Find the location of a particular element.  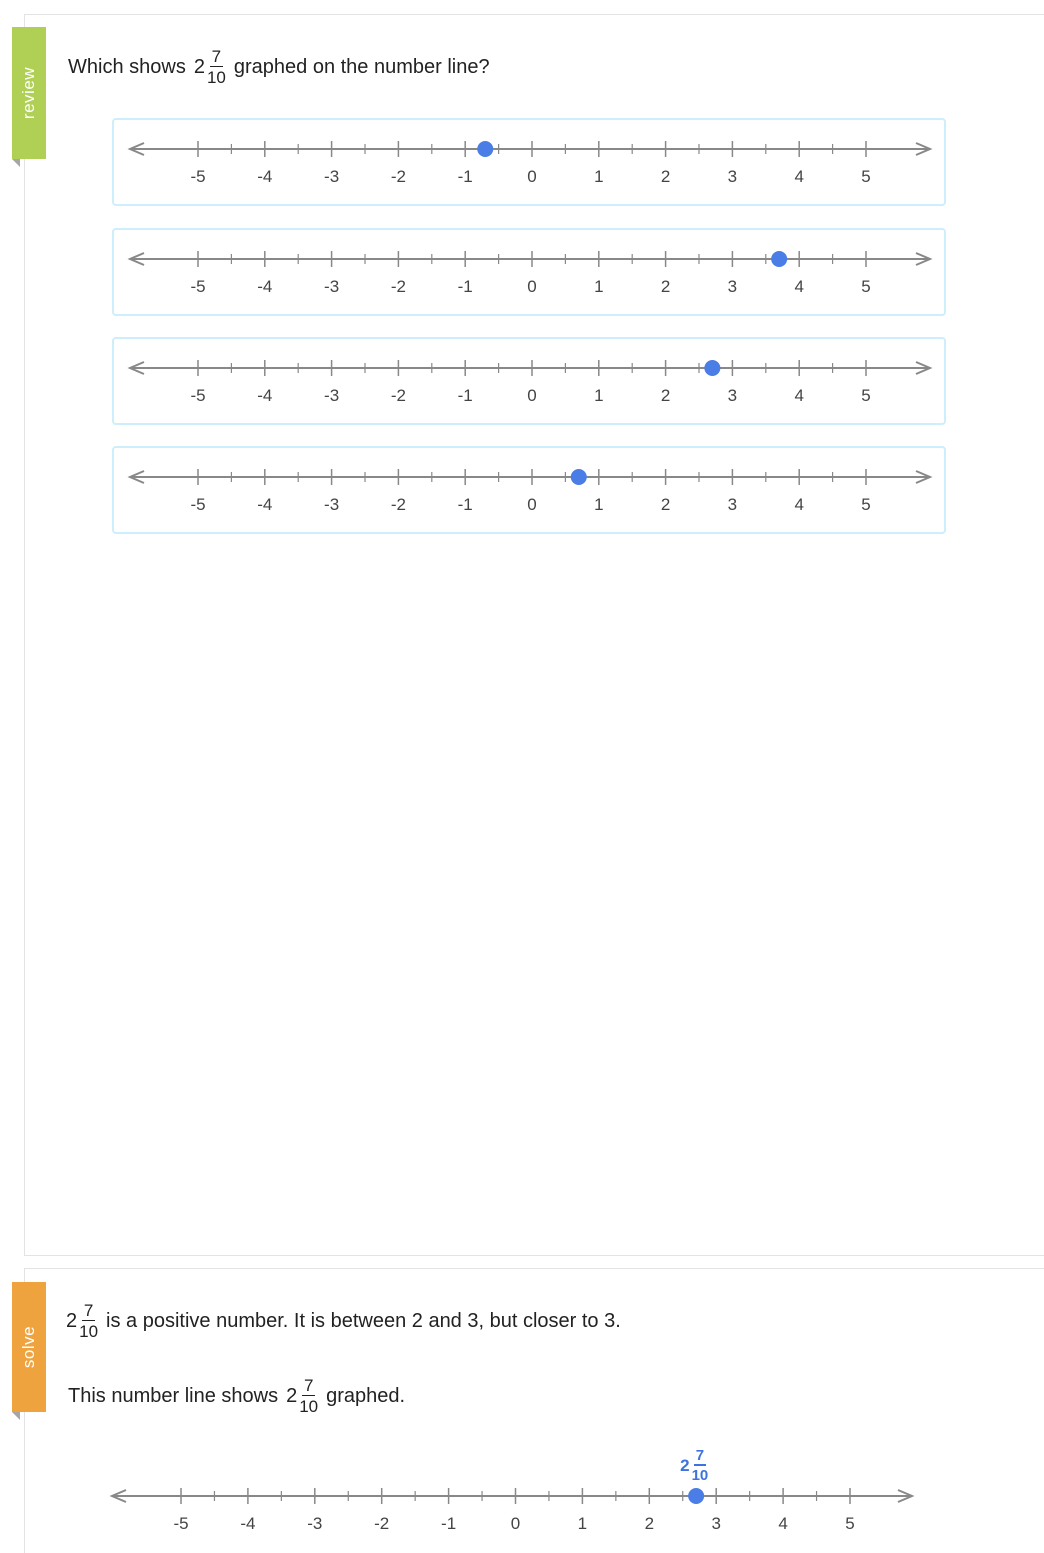

solve-tab: solve is located at coordinates (29, 1351).